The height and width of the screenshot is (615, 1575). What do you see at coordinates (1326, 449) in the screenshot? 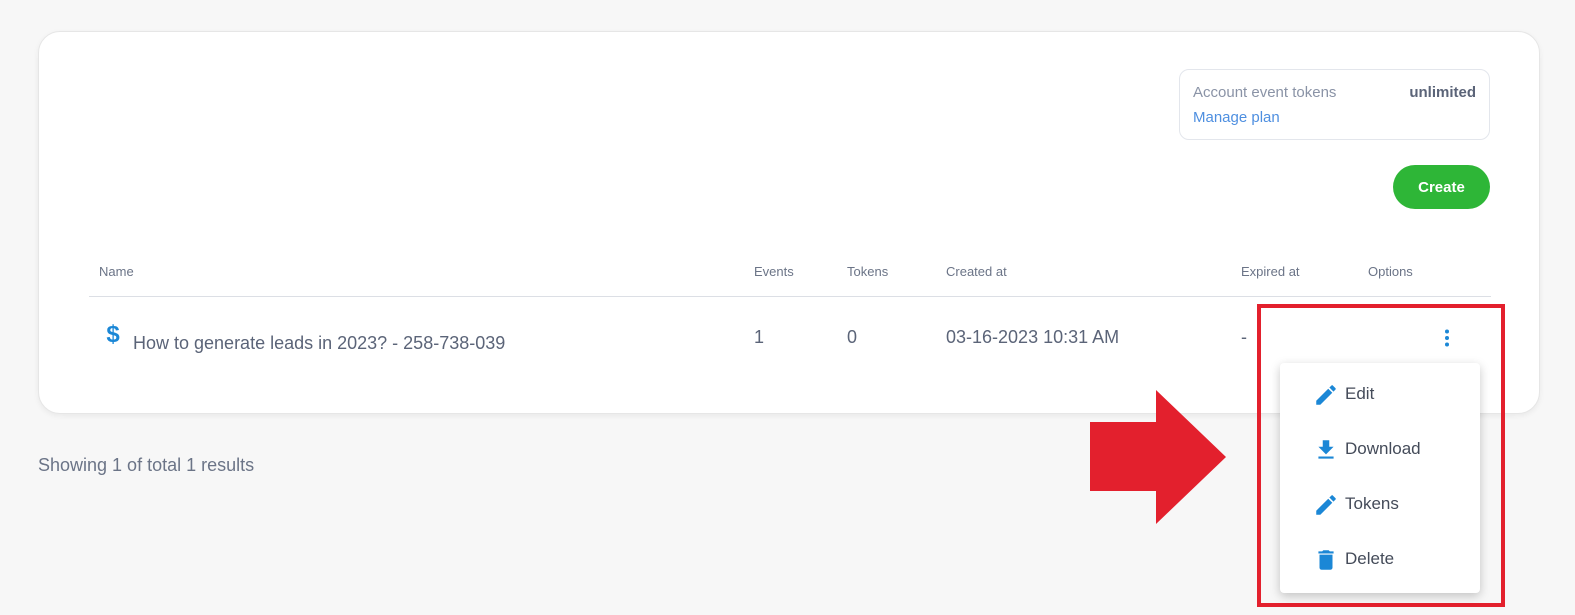
I see `download-icon` at bounding box center [1326, 449].